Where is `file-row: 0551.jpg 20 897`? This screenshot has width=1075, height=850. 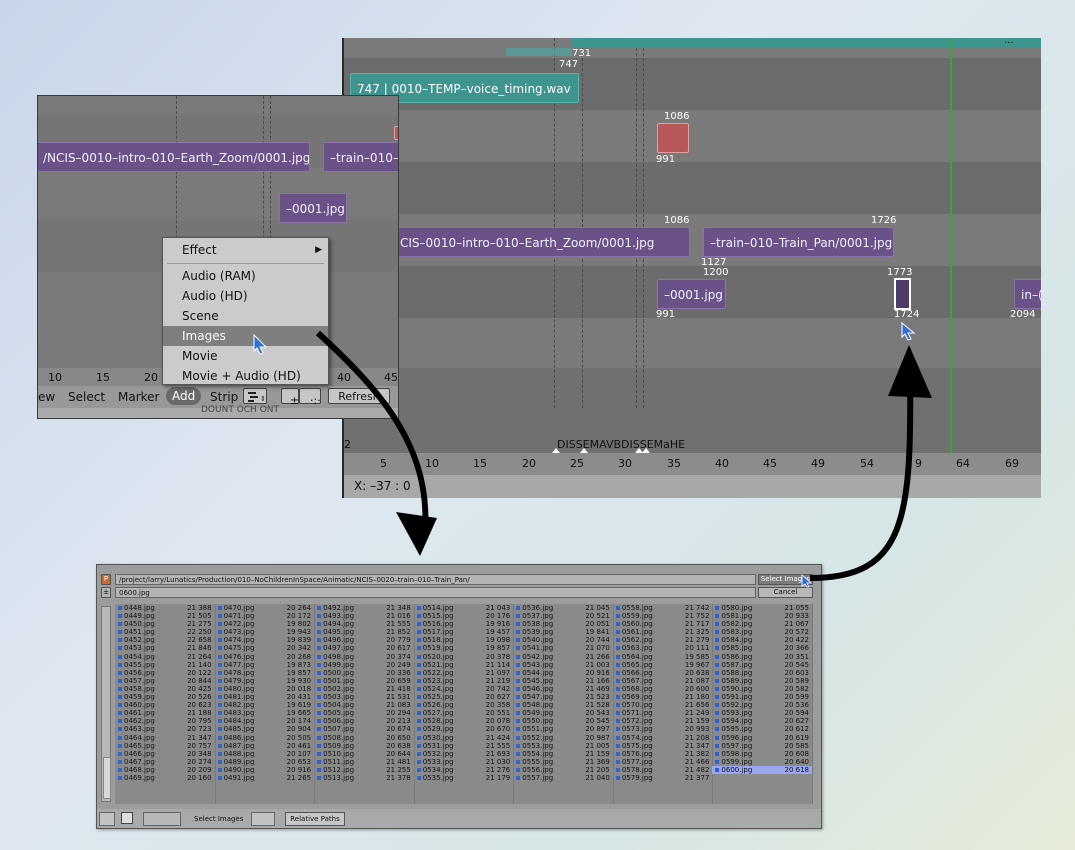
file-row: 0551.jpg 20 897 is located at coordinates (563, 729).